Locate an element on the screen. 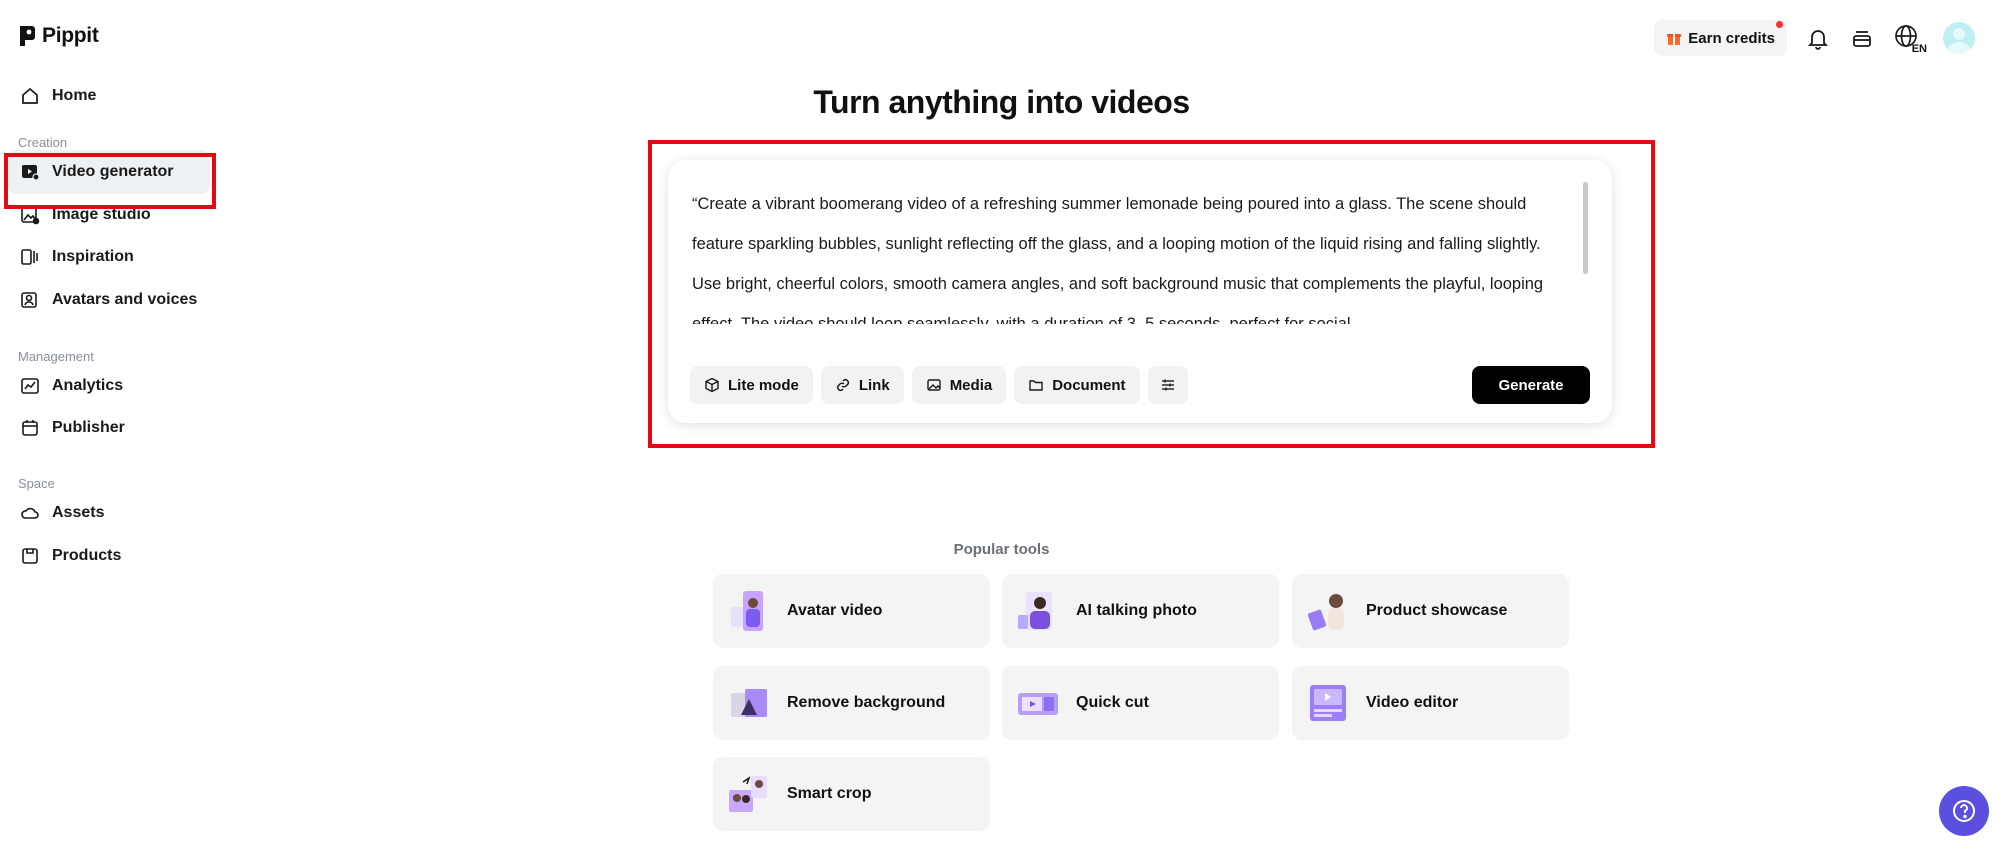 The width and height of the screenshot is (2003, 855). media-button: Media is located at coordinates (959, 385).